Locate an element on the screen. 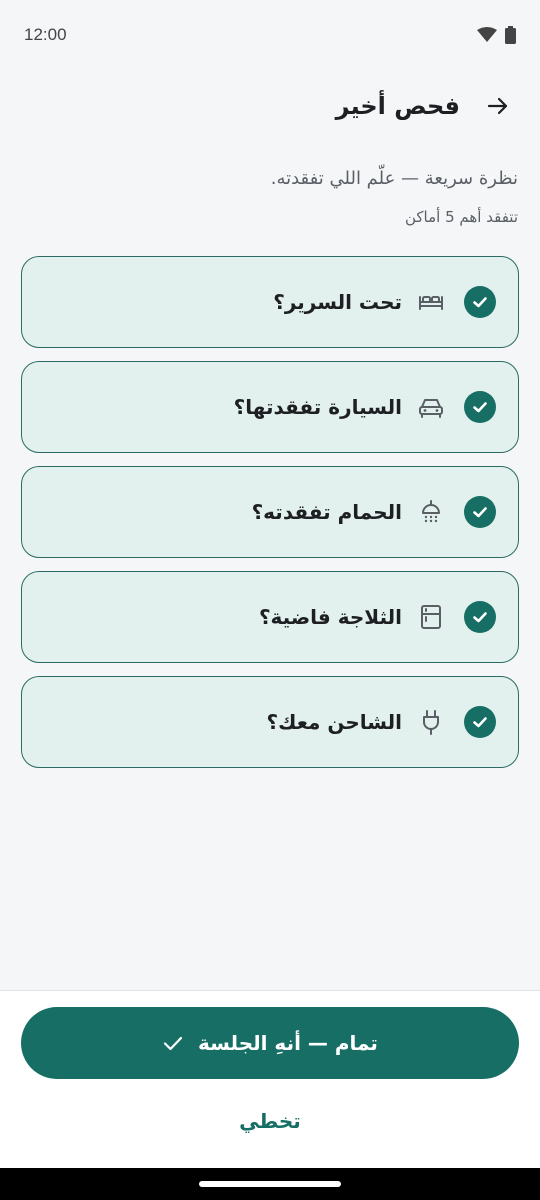 The height and width of the screenshot is (1200, 540). checklist-hint: تتفقد أهم 5 أماكن is located at coordinates (461, 217).